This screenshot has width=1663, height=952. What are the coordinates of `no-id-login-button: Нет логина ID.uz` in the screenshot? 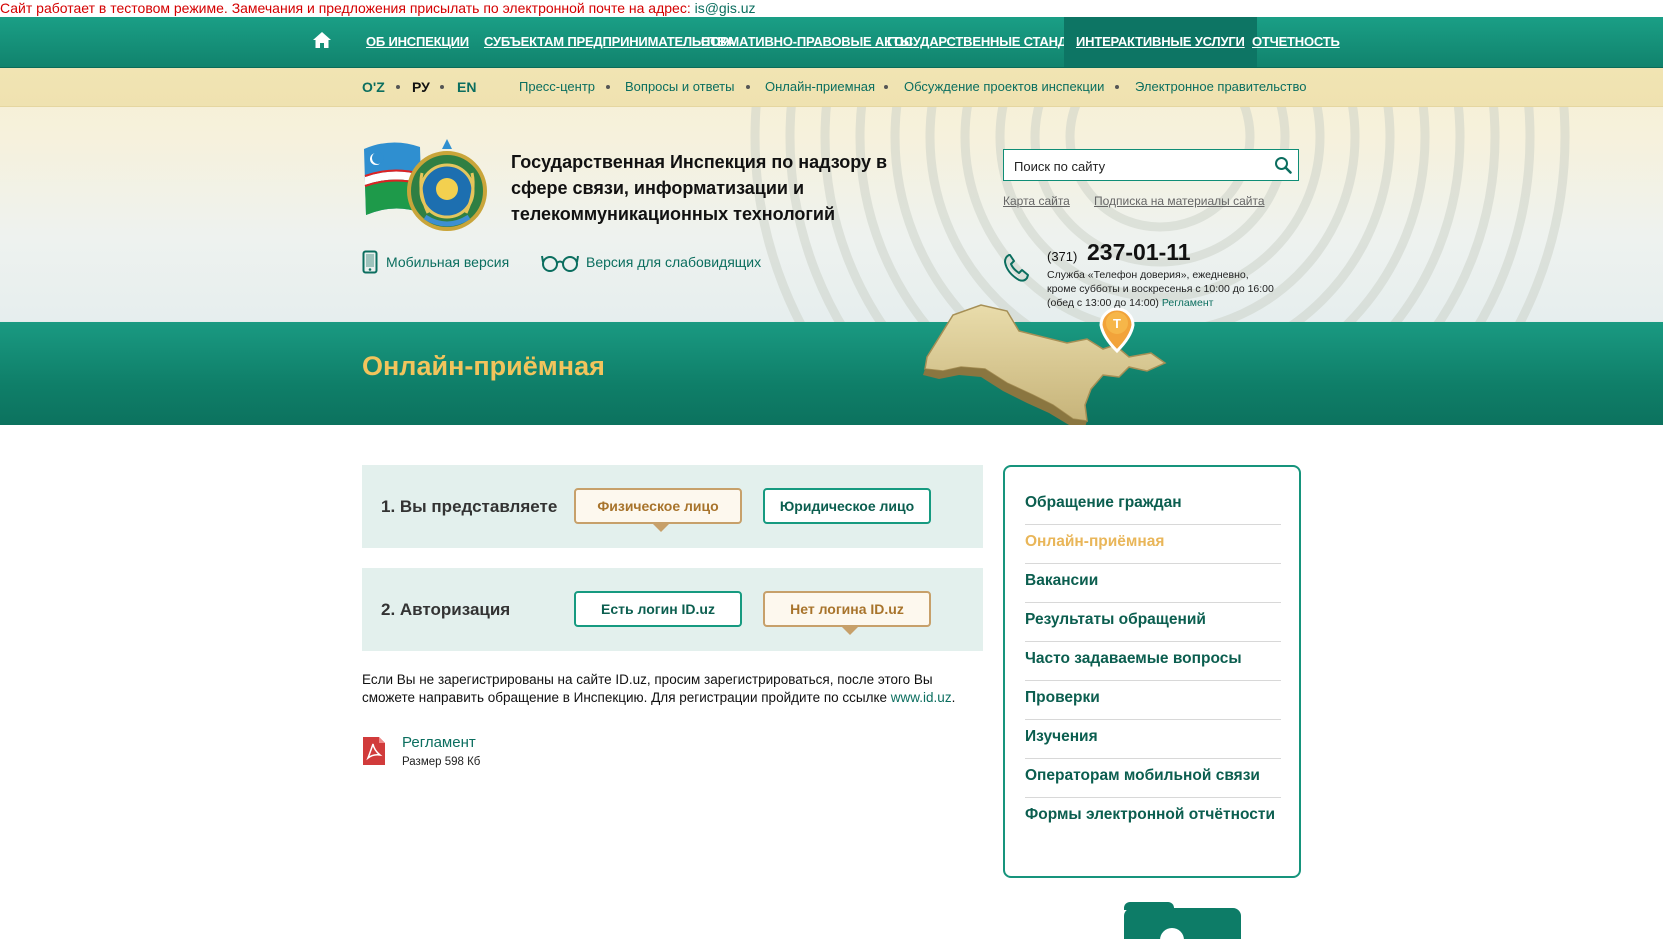 It's located at (847, 613).